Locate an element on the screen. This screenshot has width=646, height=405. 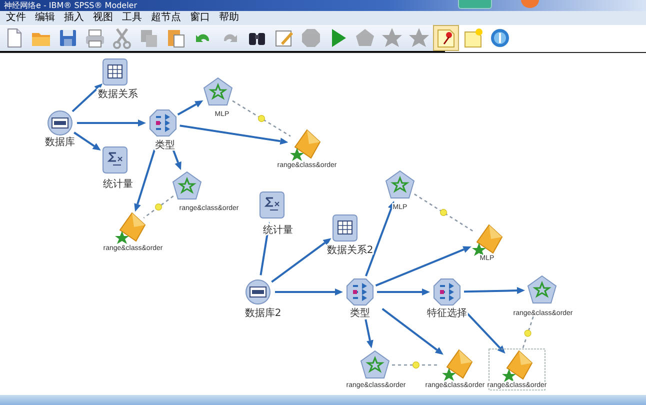
node-label: 统计量 is located at coordinates (118, 184).